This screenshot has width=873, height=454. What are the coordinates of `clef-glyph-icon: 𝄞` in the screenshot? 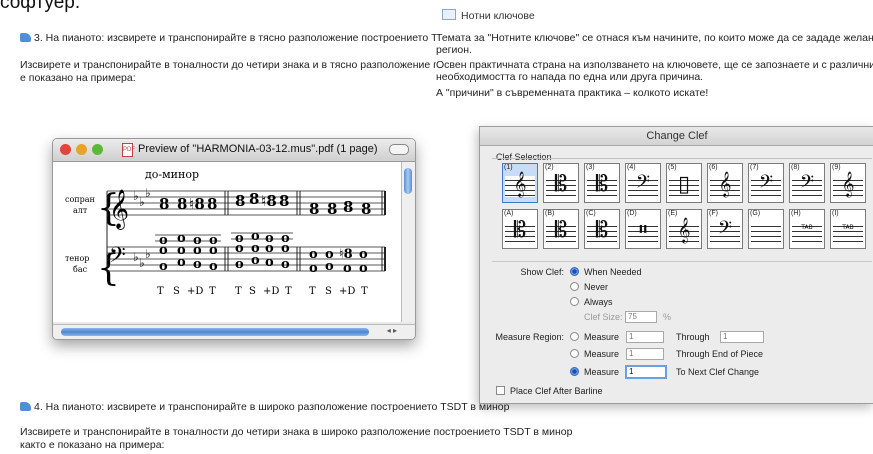 It's located at (725, 184).